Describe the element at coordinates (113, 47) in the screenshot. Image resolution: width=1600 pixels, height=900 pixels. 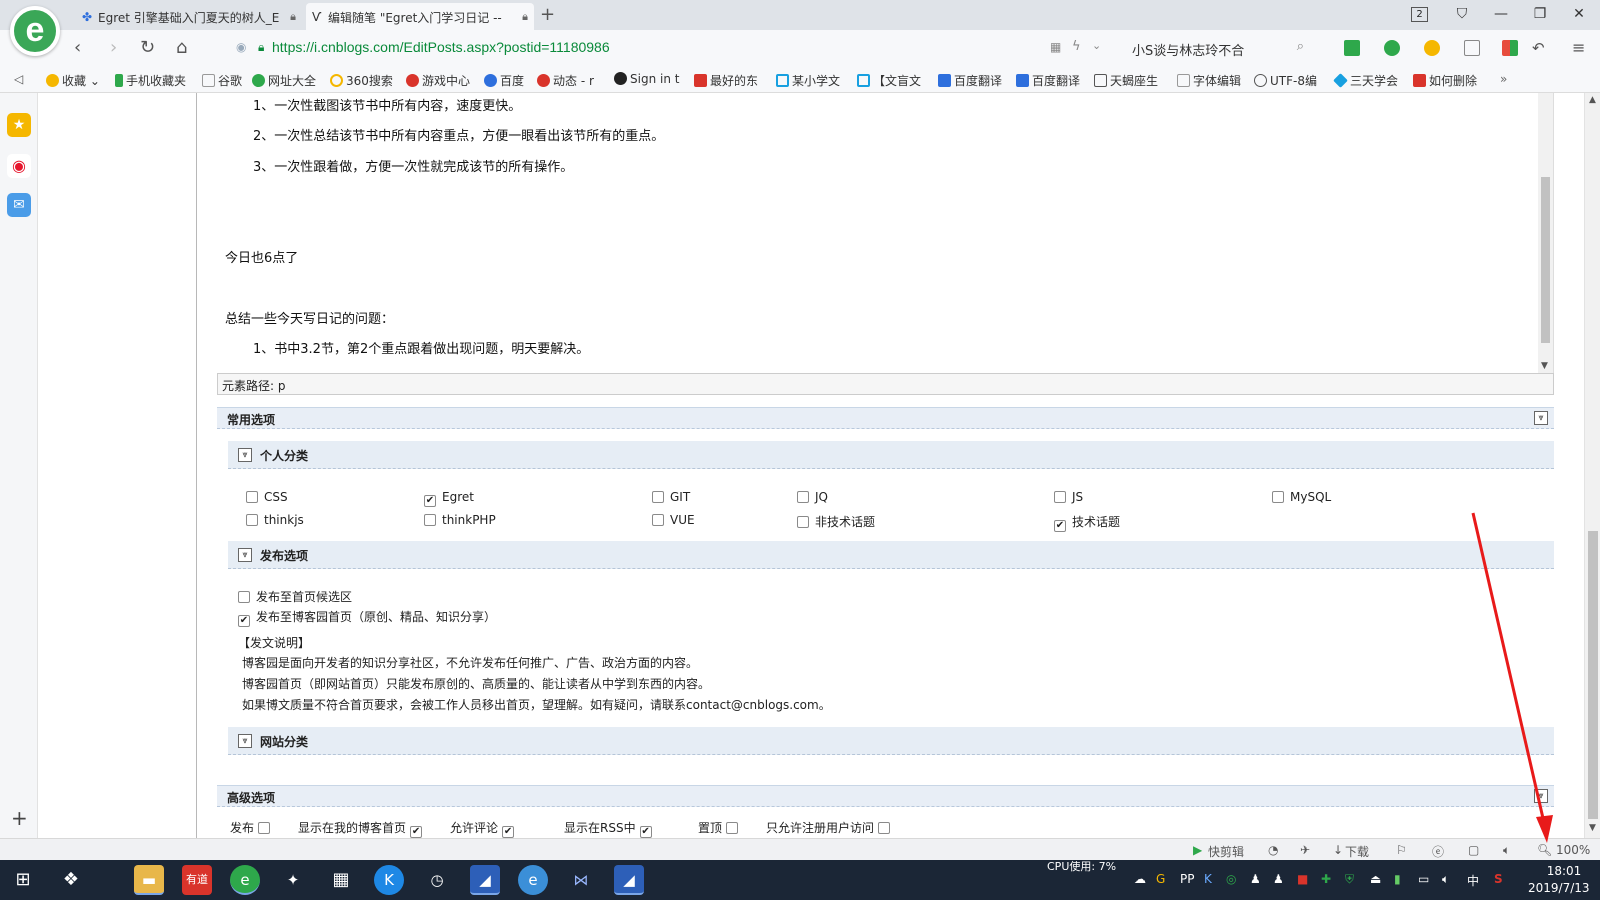
I see `forward-button: ›` at that location.